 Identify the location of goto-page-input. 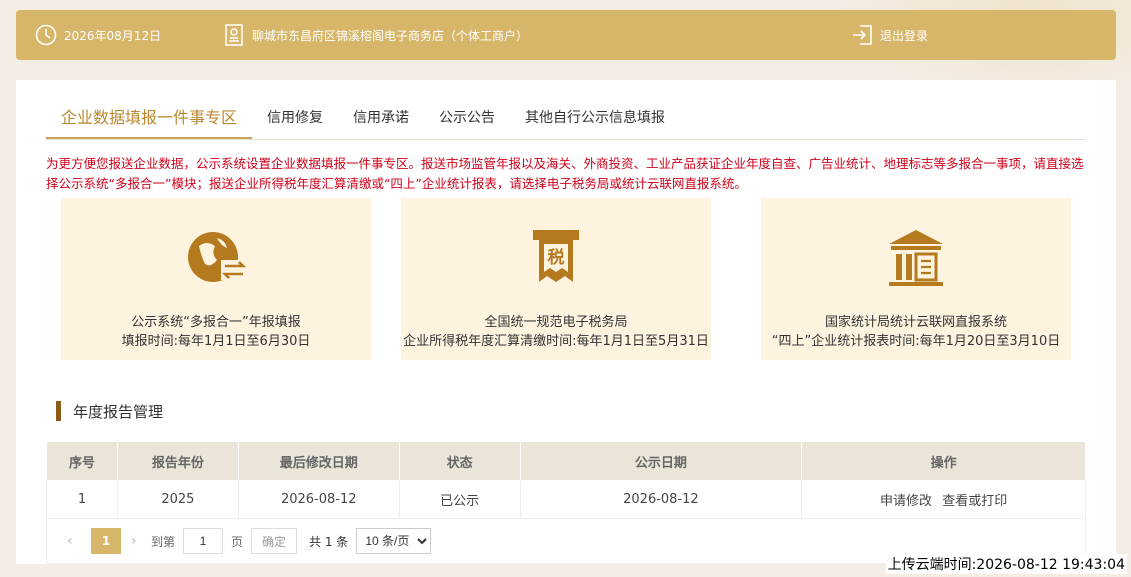
(203, 541).